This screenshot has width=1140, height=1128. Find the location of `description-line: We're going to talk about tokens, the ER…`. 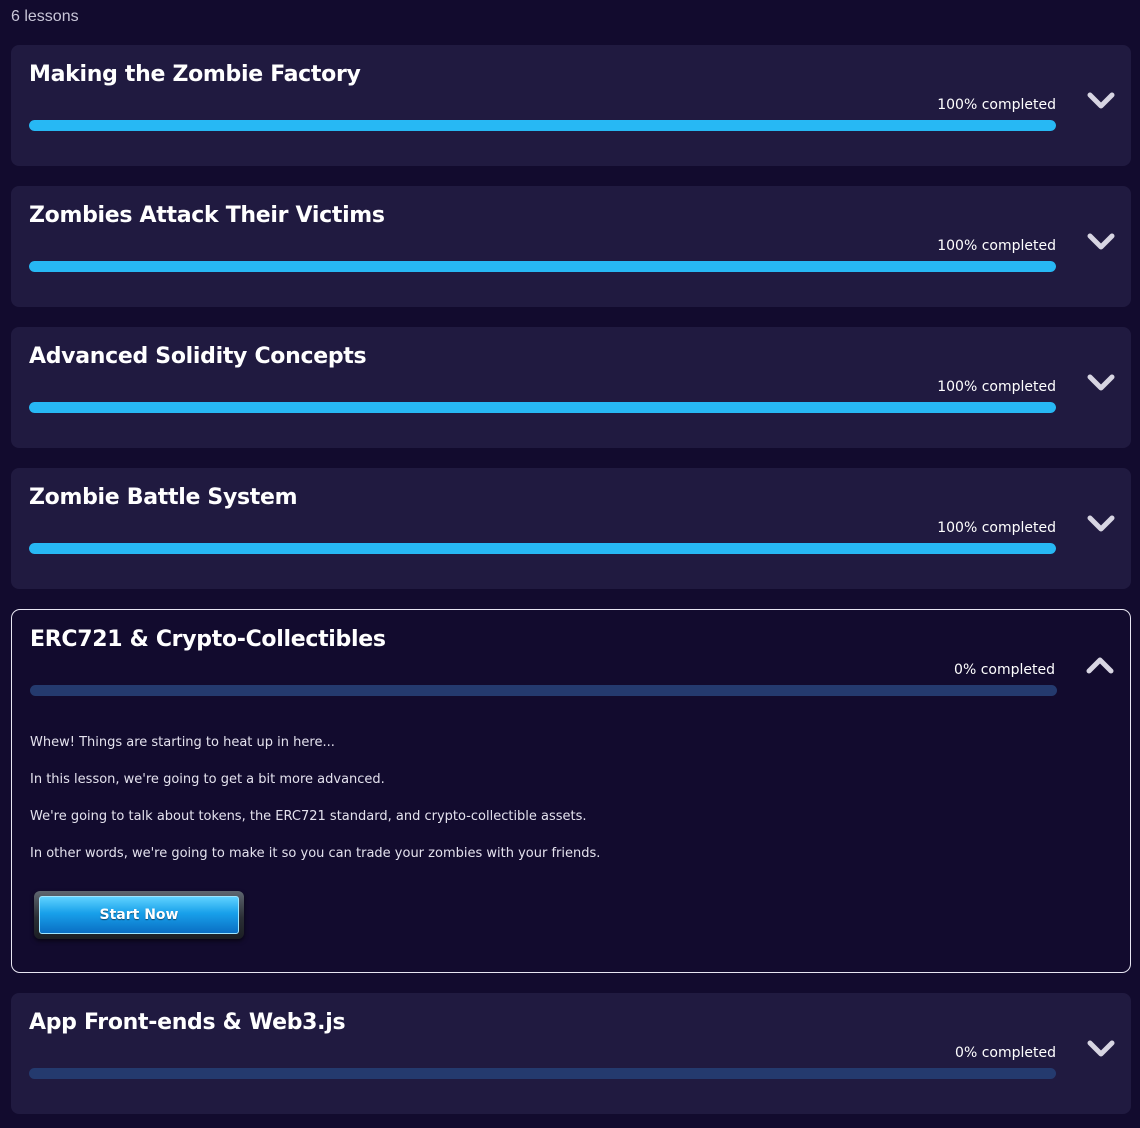

description-line: We're going to talk about tokens, the ER… is located at coordinates (308, 816).